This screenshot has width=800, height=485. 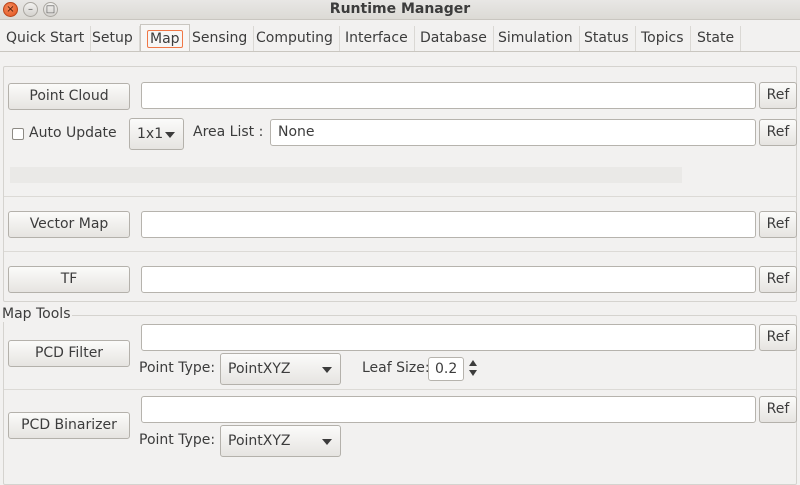 I want to click on point-cloud-path-input, so click(x=448, y=95).